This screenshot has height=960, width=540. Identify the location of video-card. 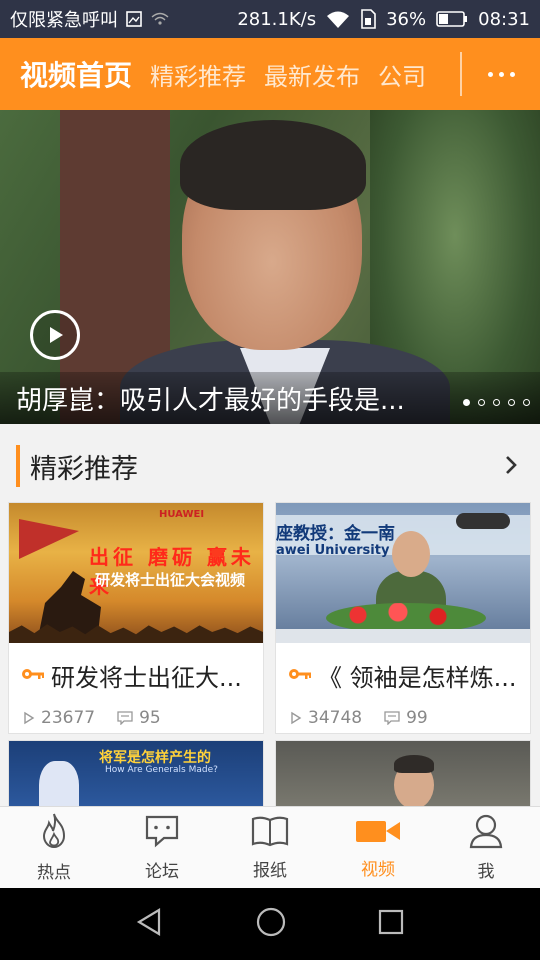
(403, 775).